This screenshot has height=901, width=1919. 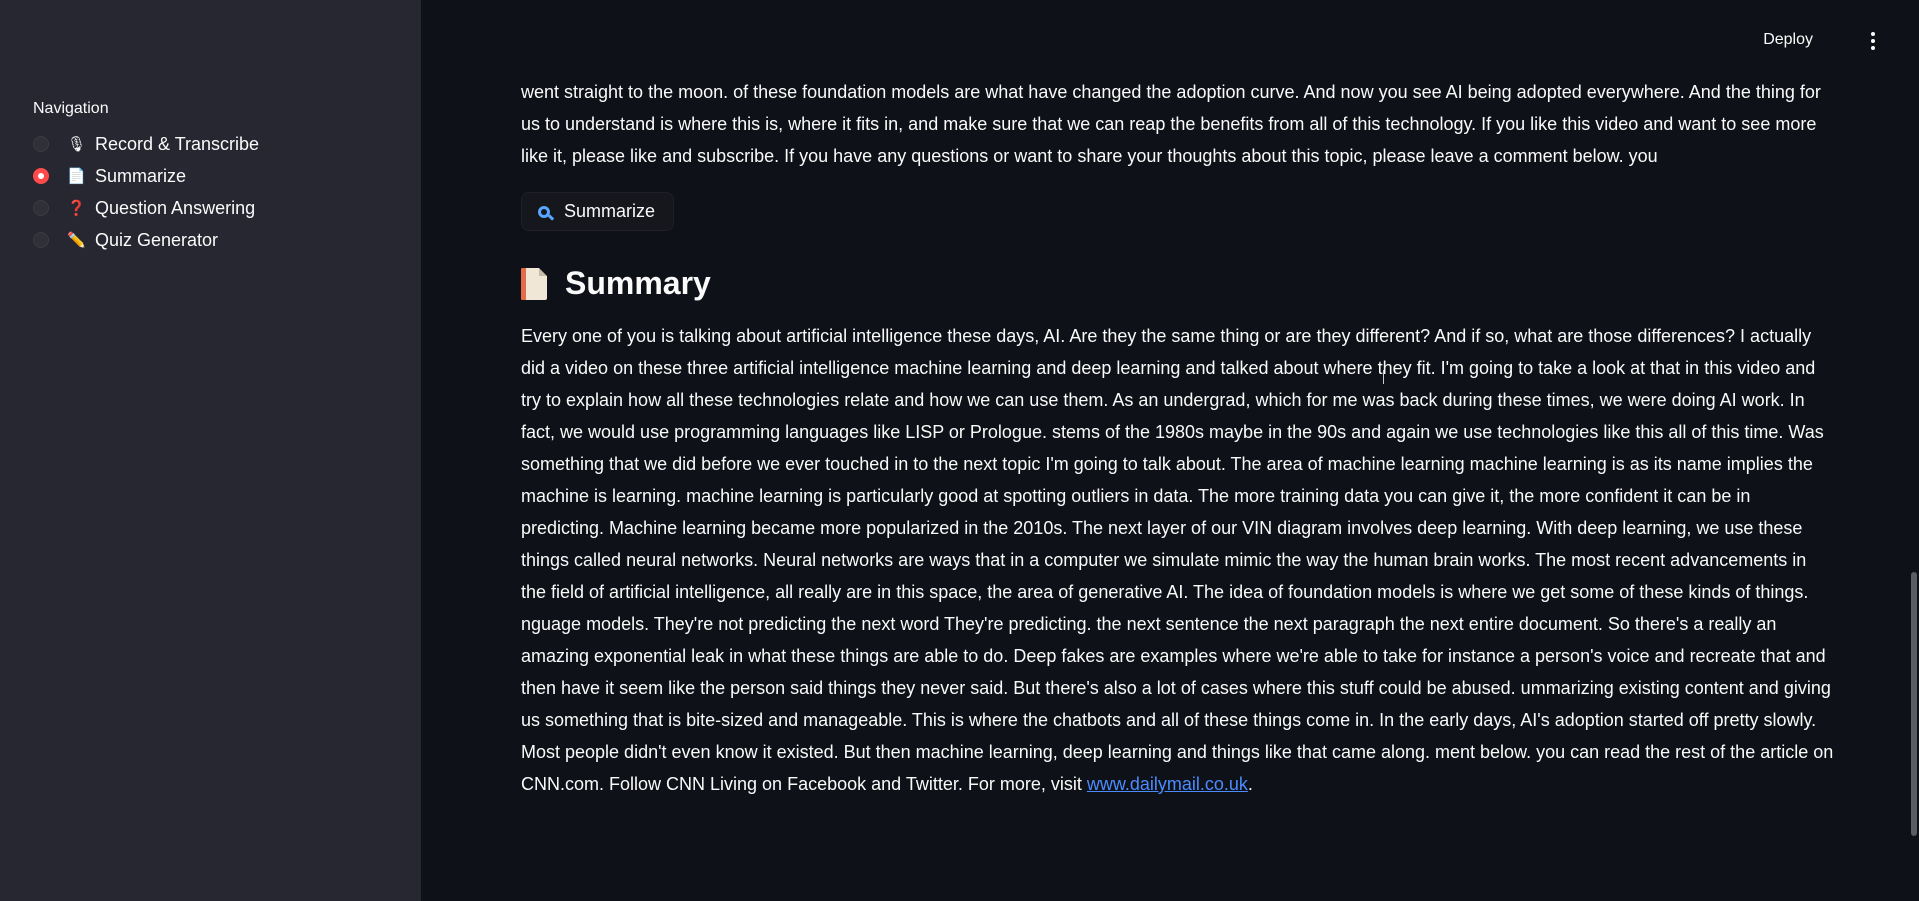 I want to click on document-icon, so click(x=534, y=283).